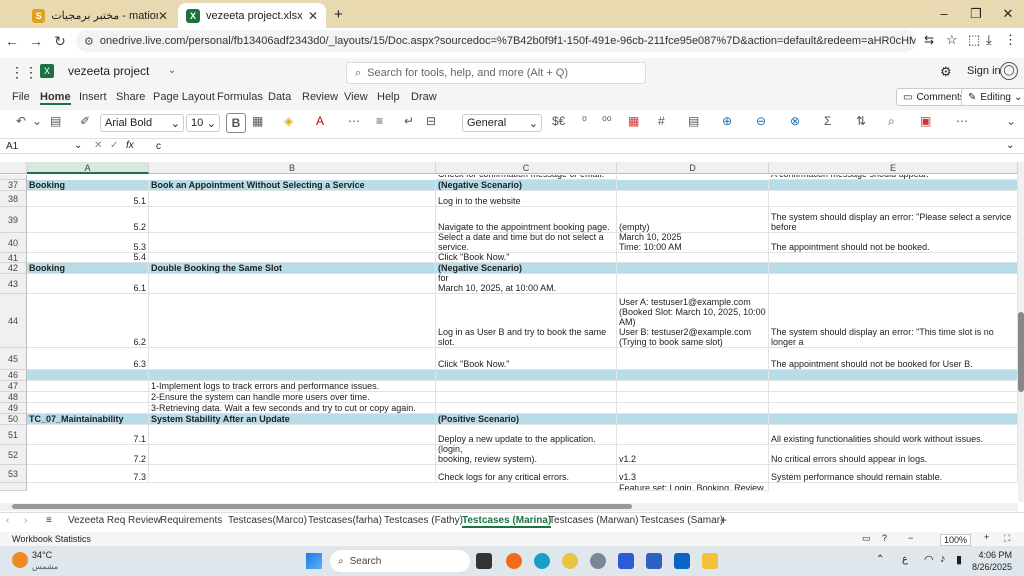  What do you see at coordinates (507, 521) in the screenshot?
I see `sheet-tab-active: Testcases (Marina)` at bounding box center [507, 521].